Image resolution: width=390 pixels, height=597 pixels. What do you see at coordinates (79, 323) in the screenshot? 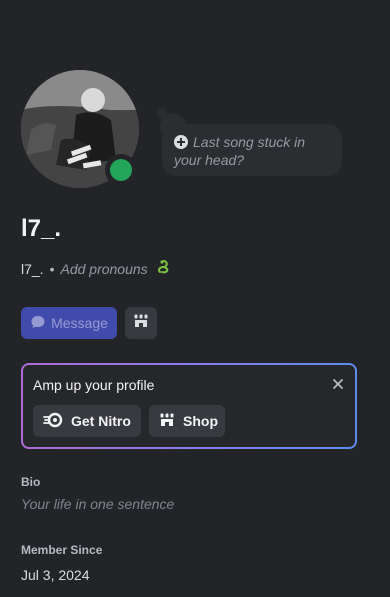
I see `message-button-label: Message` at bounding box center [79, 323].